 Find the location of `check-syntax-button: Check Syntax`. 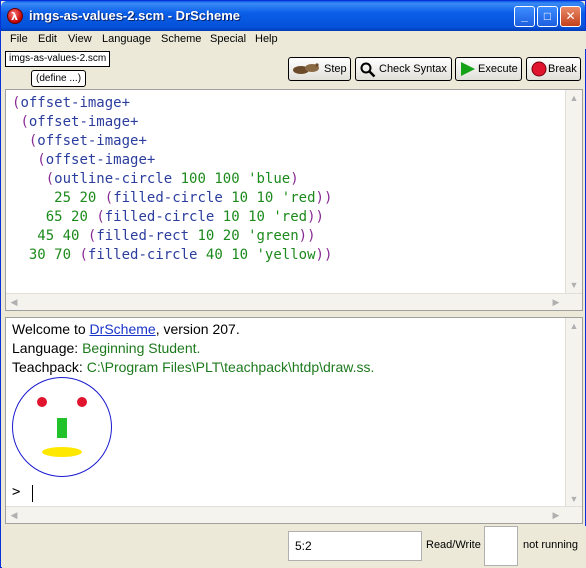

check-syntax-button: Check Syntax is located at coordinates (403, 69).